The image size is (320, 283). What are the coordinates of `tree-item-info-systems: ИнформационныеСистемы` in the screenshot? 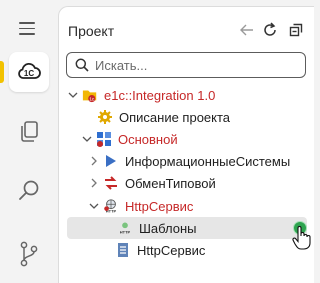 It's located at (189, 161).